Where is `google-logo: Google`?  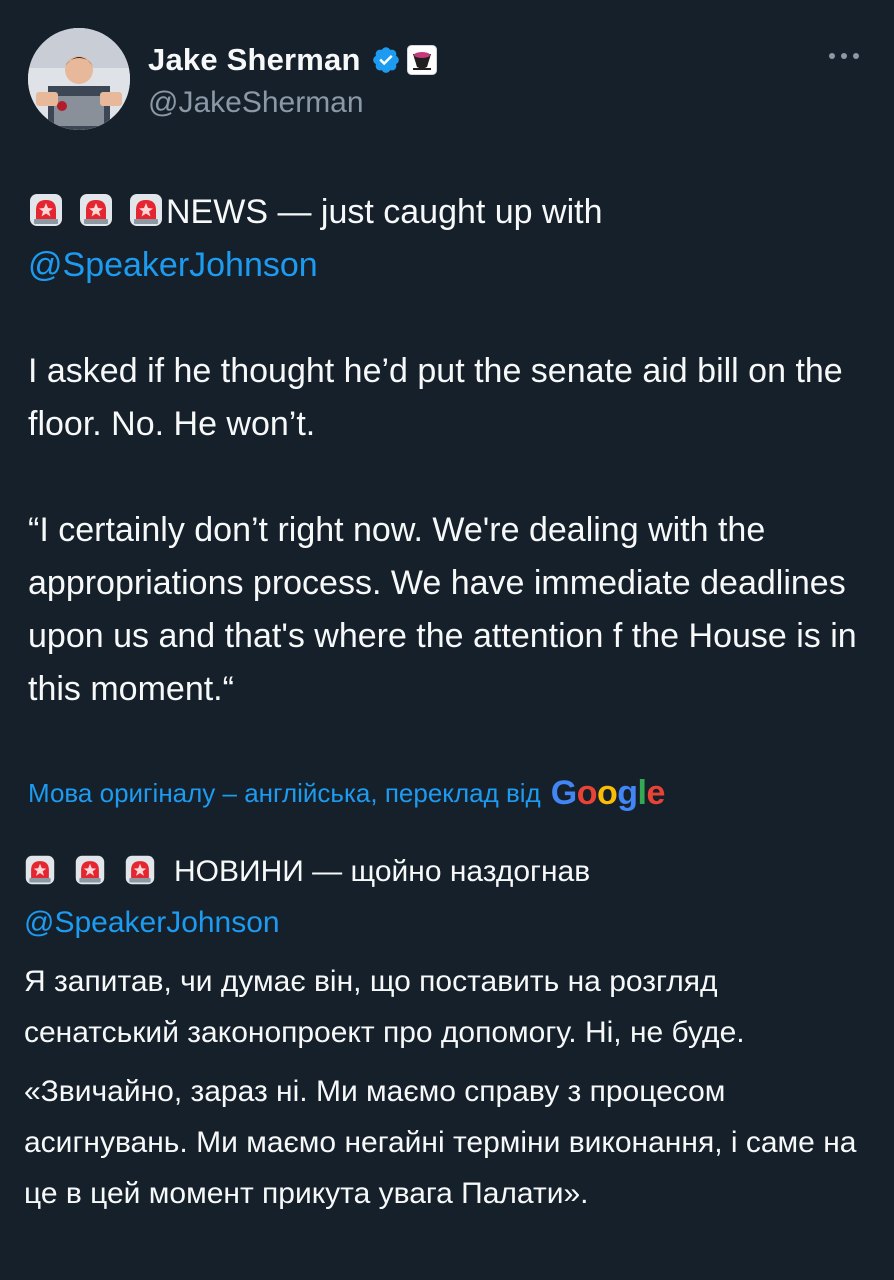
google-logo: Google is located at coordinates (608, 793).